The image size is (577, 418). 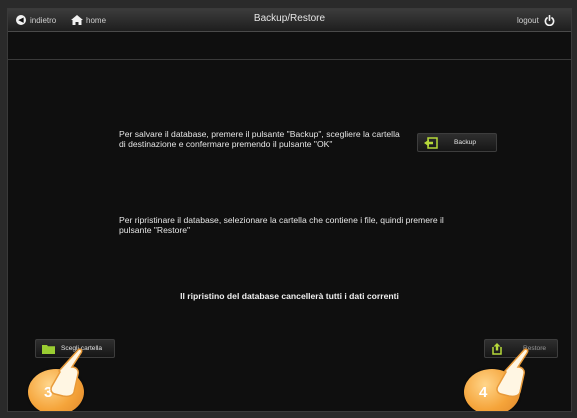 What do you see at coordinates (431, 142) in the screenshot?
I see `backup-icon` at bounding box center [431, 142].